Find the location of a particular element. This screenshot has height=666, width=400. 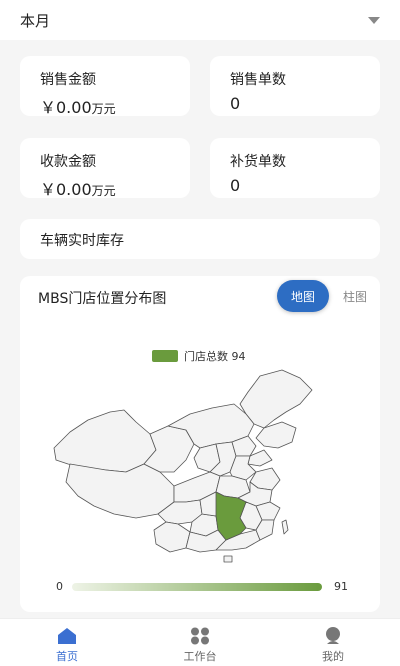

tab-home: 首页 is located at coordinates (67, 644).